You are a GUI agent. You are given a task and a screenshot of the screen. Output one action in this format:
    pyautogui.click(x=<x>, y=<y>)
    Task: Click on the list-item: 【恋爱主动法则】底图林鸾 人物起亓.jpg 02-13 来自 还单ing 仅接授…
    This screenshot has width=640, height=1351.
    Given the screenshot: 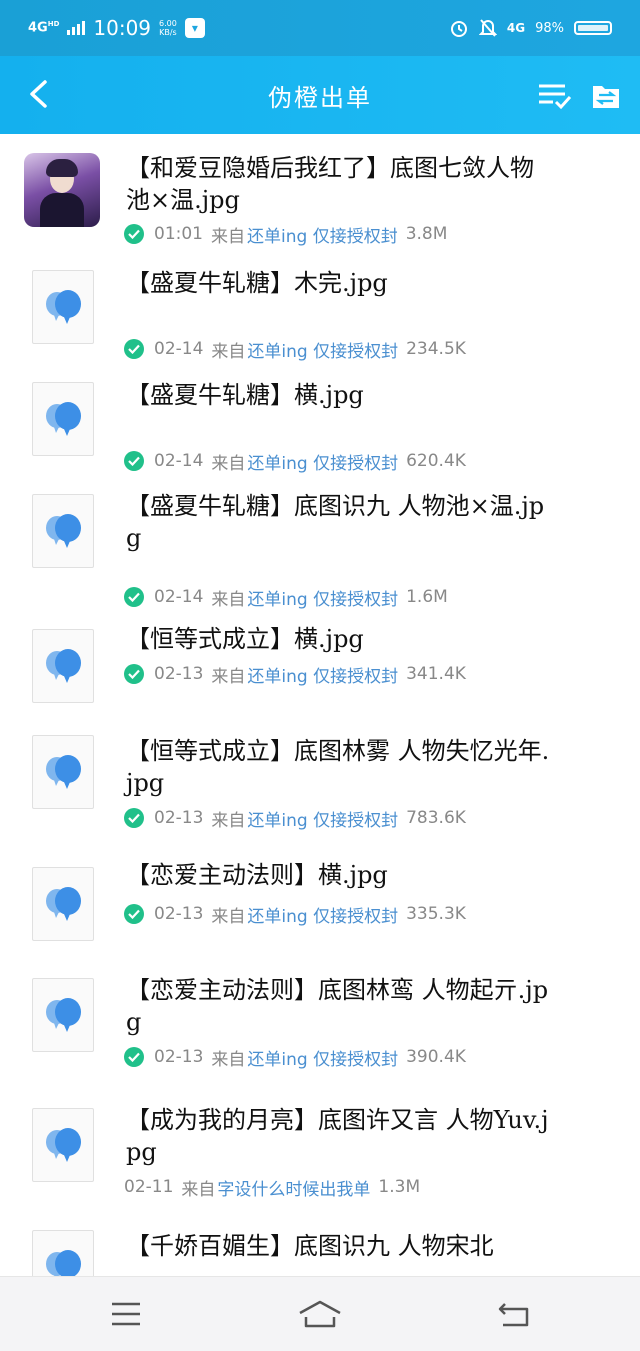 What is the action you would take?
    pyautogui.click(x=320, y=1032)
    